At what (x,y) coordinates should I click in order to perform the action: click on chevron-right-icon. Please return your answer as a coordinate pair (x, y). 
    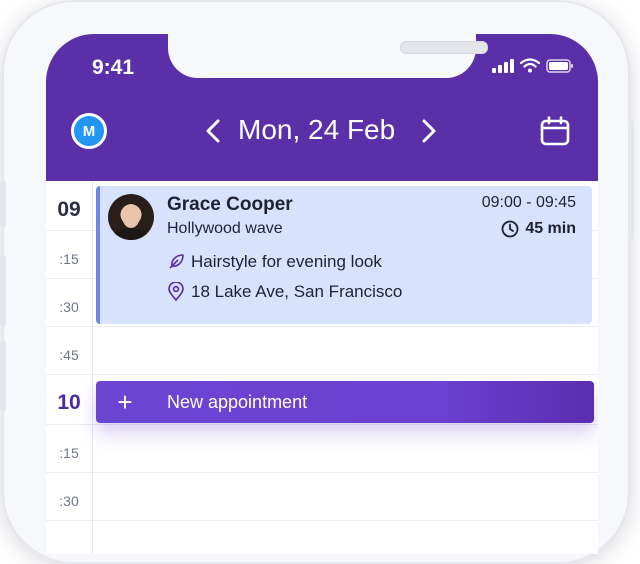
    Looking at the image, I should click on (429, 131).